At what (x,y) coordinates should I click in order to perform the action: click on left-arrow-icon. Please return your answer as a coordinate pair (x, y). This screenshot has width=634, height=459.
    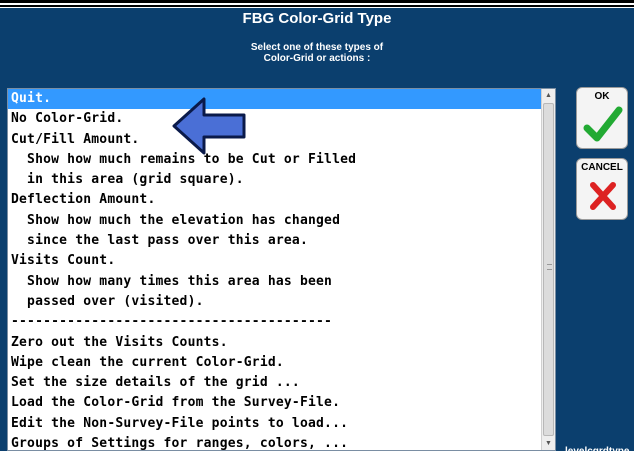
    Looking at the image, I should click on (209, 126).